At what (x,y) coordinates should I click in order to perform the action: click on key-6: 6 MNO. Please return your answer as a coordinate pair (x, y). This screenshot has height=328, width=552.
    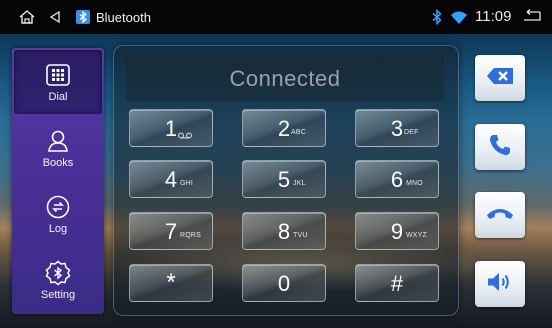
    Looking at the image, I should click on (397, 179).